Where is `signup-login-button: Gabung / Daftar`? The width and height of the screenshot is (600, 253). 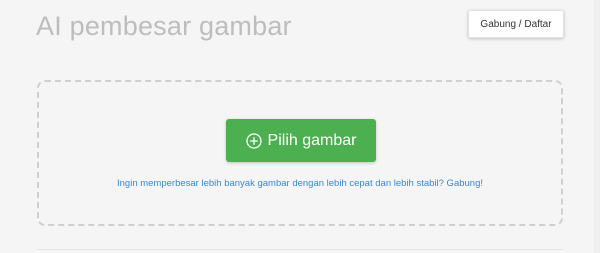
signup-login-button: Gabung / Daftar is located at coordinates (516, 24).